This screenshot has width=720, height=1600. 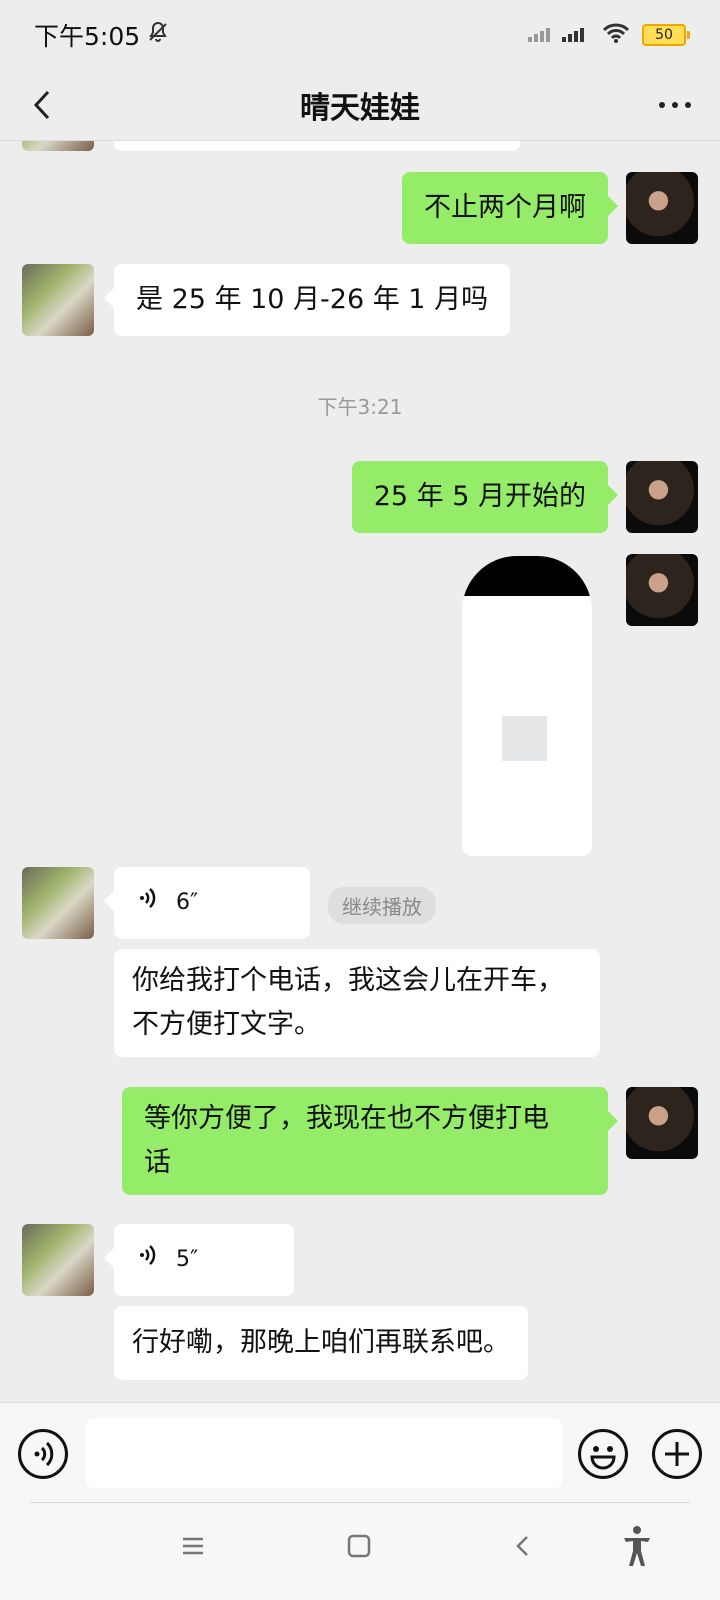 What do you see at coordinates (666, 35) in the screenshot?
I see `battery-icon: 50` at bounding box center [666, 35].